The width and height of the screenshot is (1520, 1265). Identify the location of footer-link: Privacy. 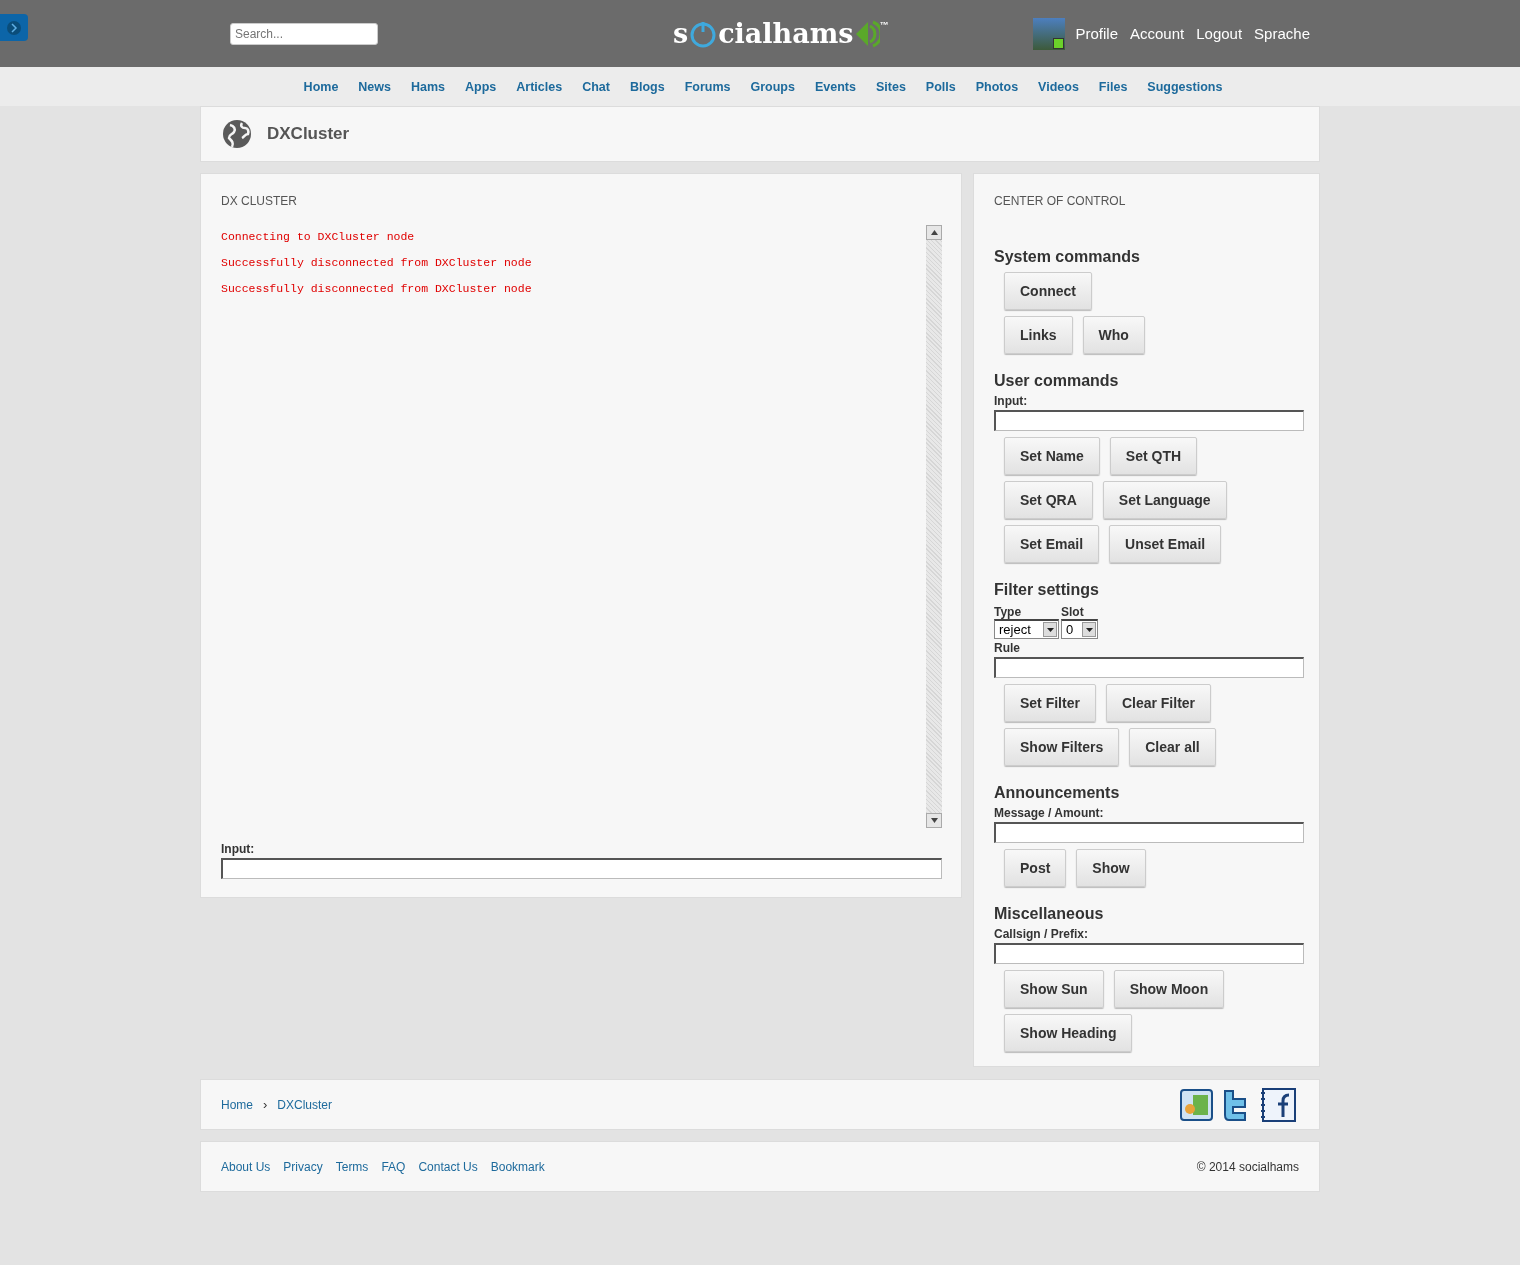
(303, 1166).